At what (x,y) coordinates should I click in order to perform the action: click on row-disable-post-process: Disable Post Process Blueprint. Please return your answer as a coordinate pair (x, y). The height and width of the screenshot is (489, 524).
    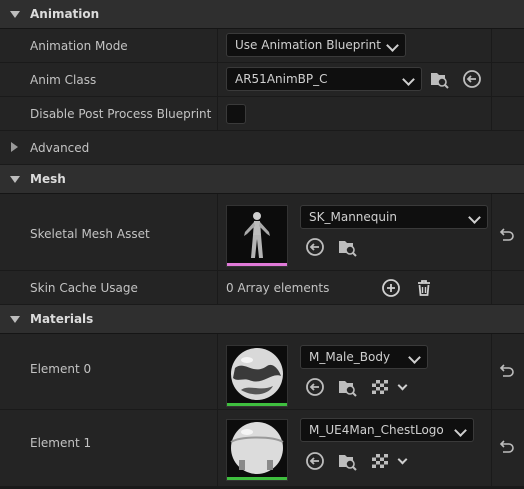
    Looking at the image, I should click on (262, 114).